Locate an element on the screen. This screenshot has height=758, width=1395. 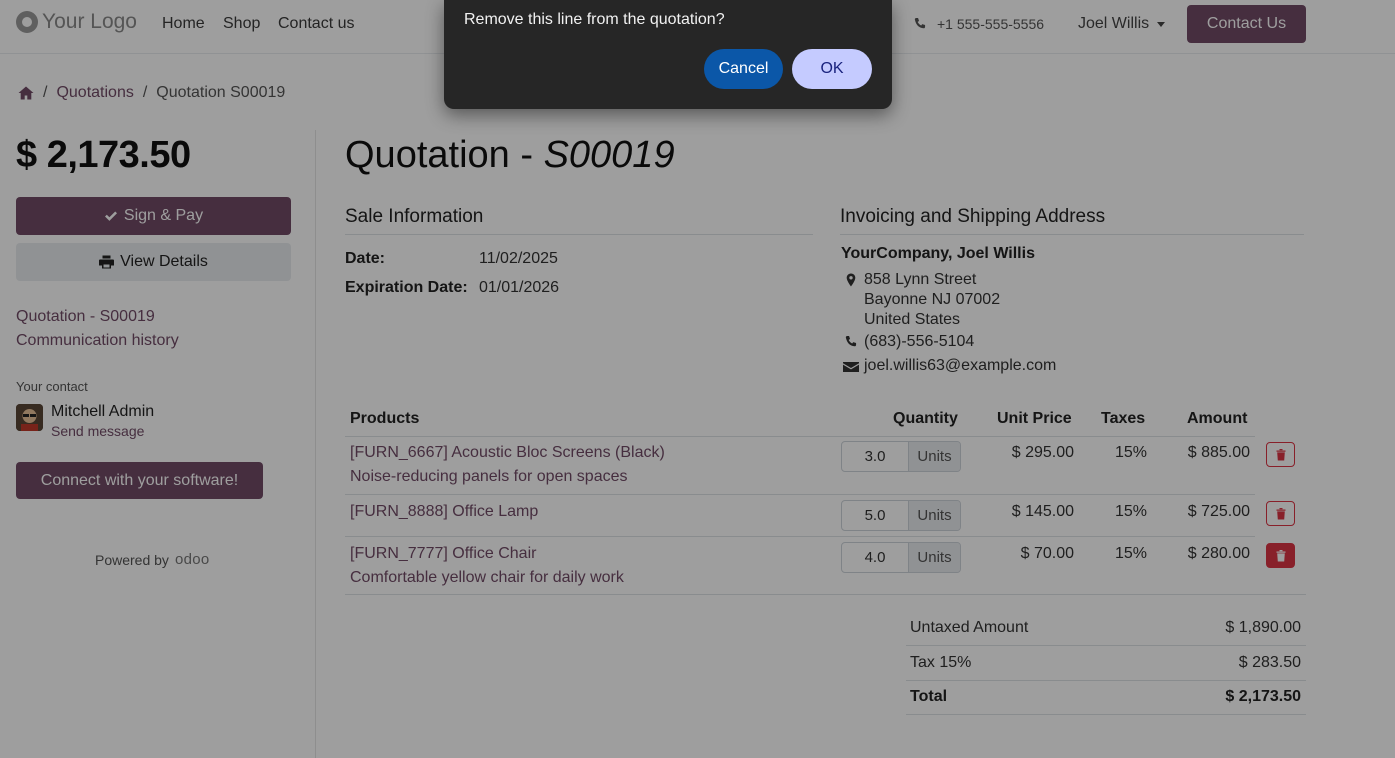
dialog-message: Remove this line from the quotation? is located at coordinates (594, 19).